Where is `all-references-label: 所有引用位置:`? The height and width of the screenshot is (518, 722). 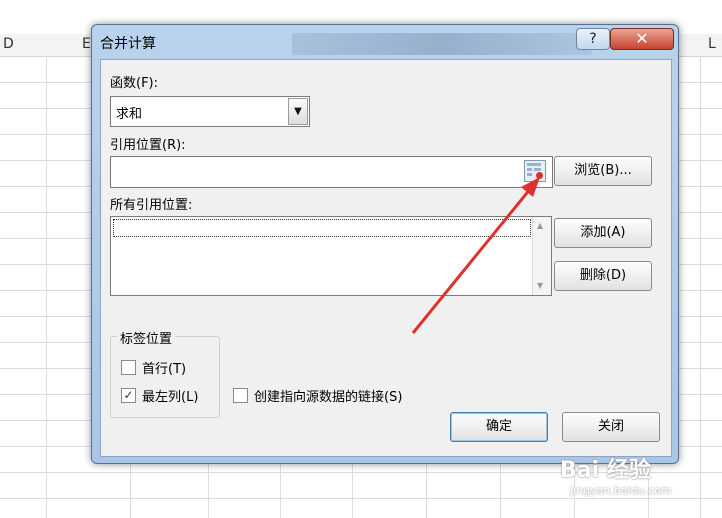
all-references-label: 所有引用位置: is located at coordinates (151, 205).